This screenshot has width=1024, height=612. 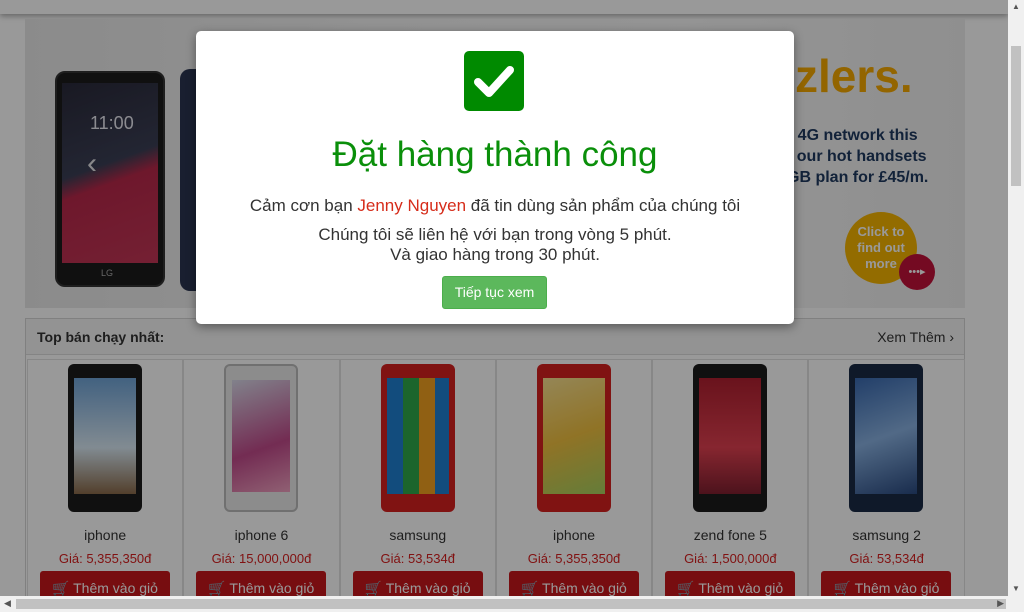 I want to click on scroll-down-icon: ▼, so click(x=1016, y=588).